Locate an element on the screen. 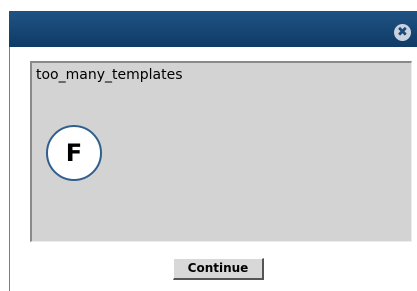  continue-button: Continue is located at coordinates (218, 269).